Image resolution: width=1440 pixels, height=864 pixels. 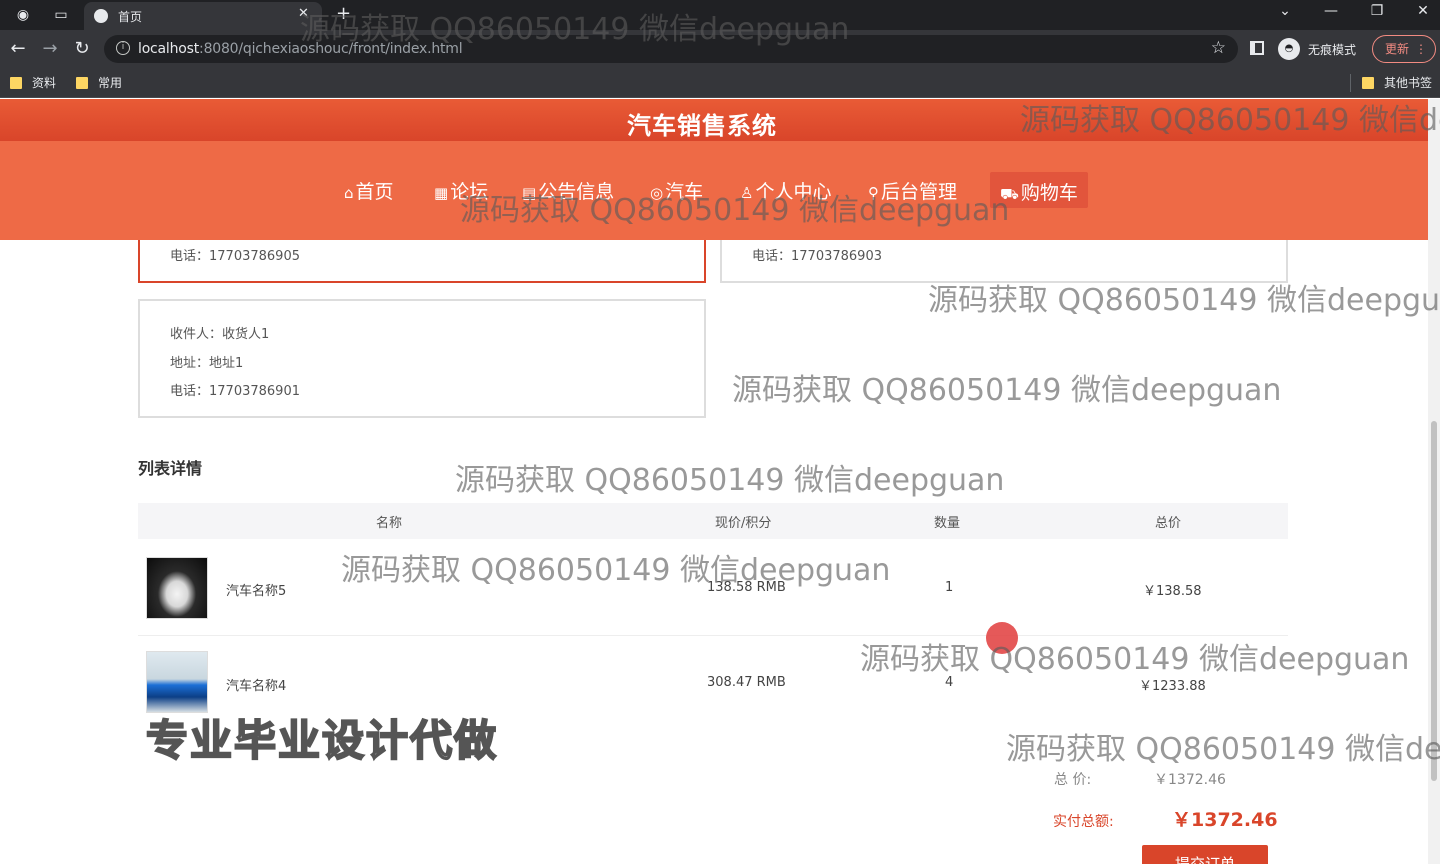 What do you see at coordinates (1225, 820) in the screenshot?
I see `pay-value: ￥1372.46` at bounding box center [1225, 820].